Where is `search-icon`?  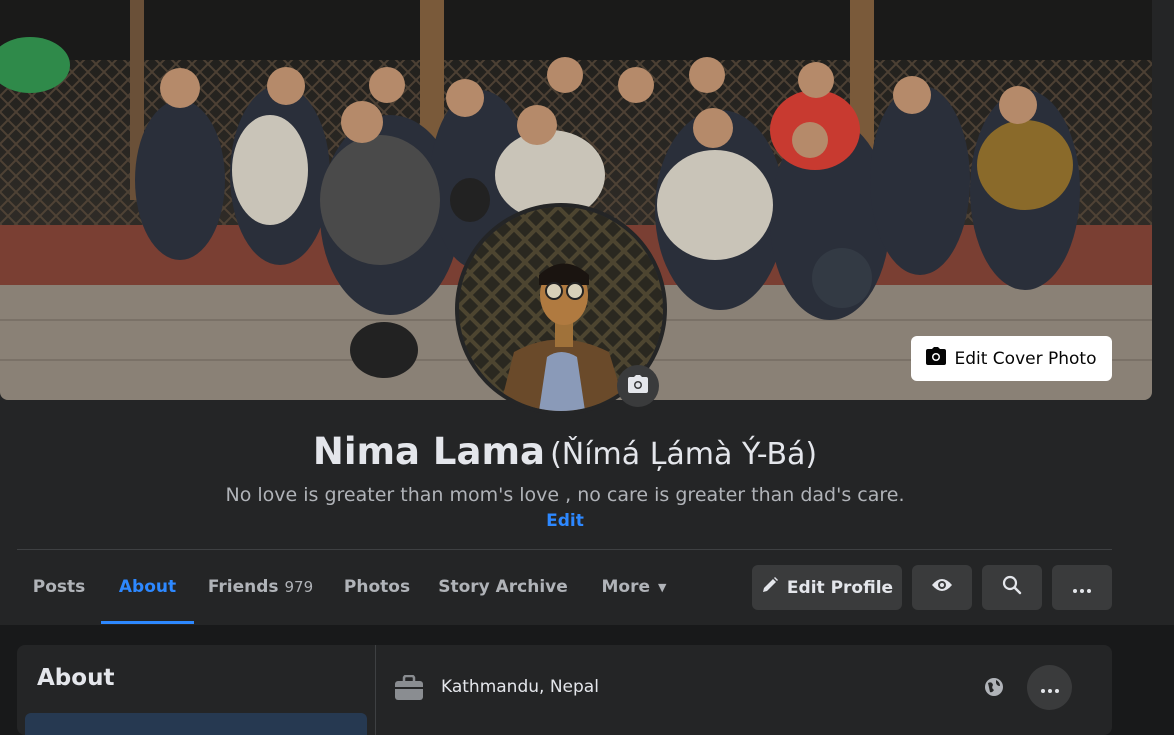
search-icon is located at coordinates (1012, 587).